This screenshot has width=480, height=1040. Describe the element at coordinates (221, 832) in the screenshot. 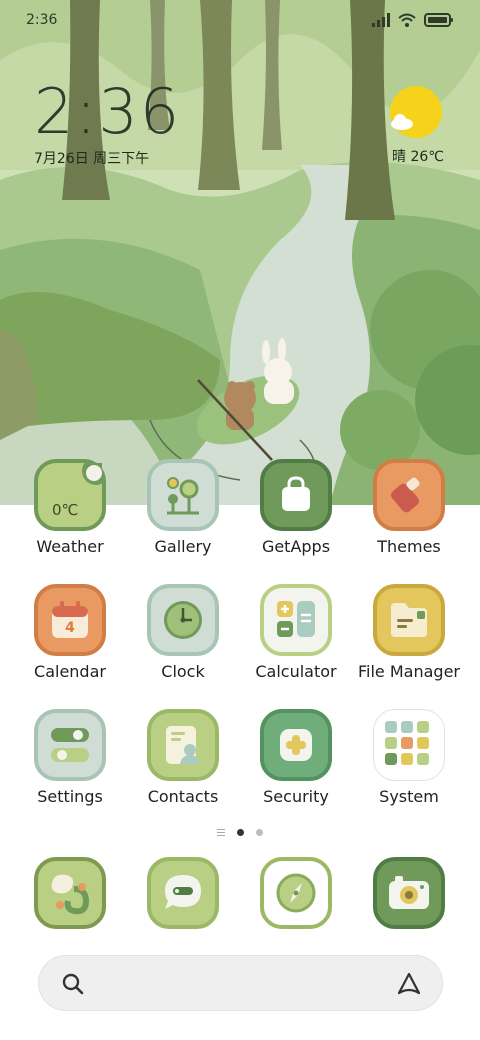

I see `minus-one-screen-icon` at that location.